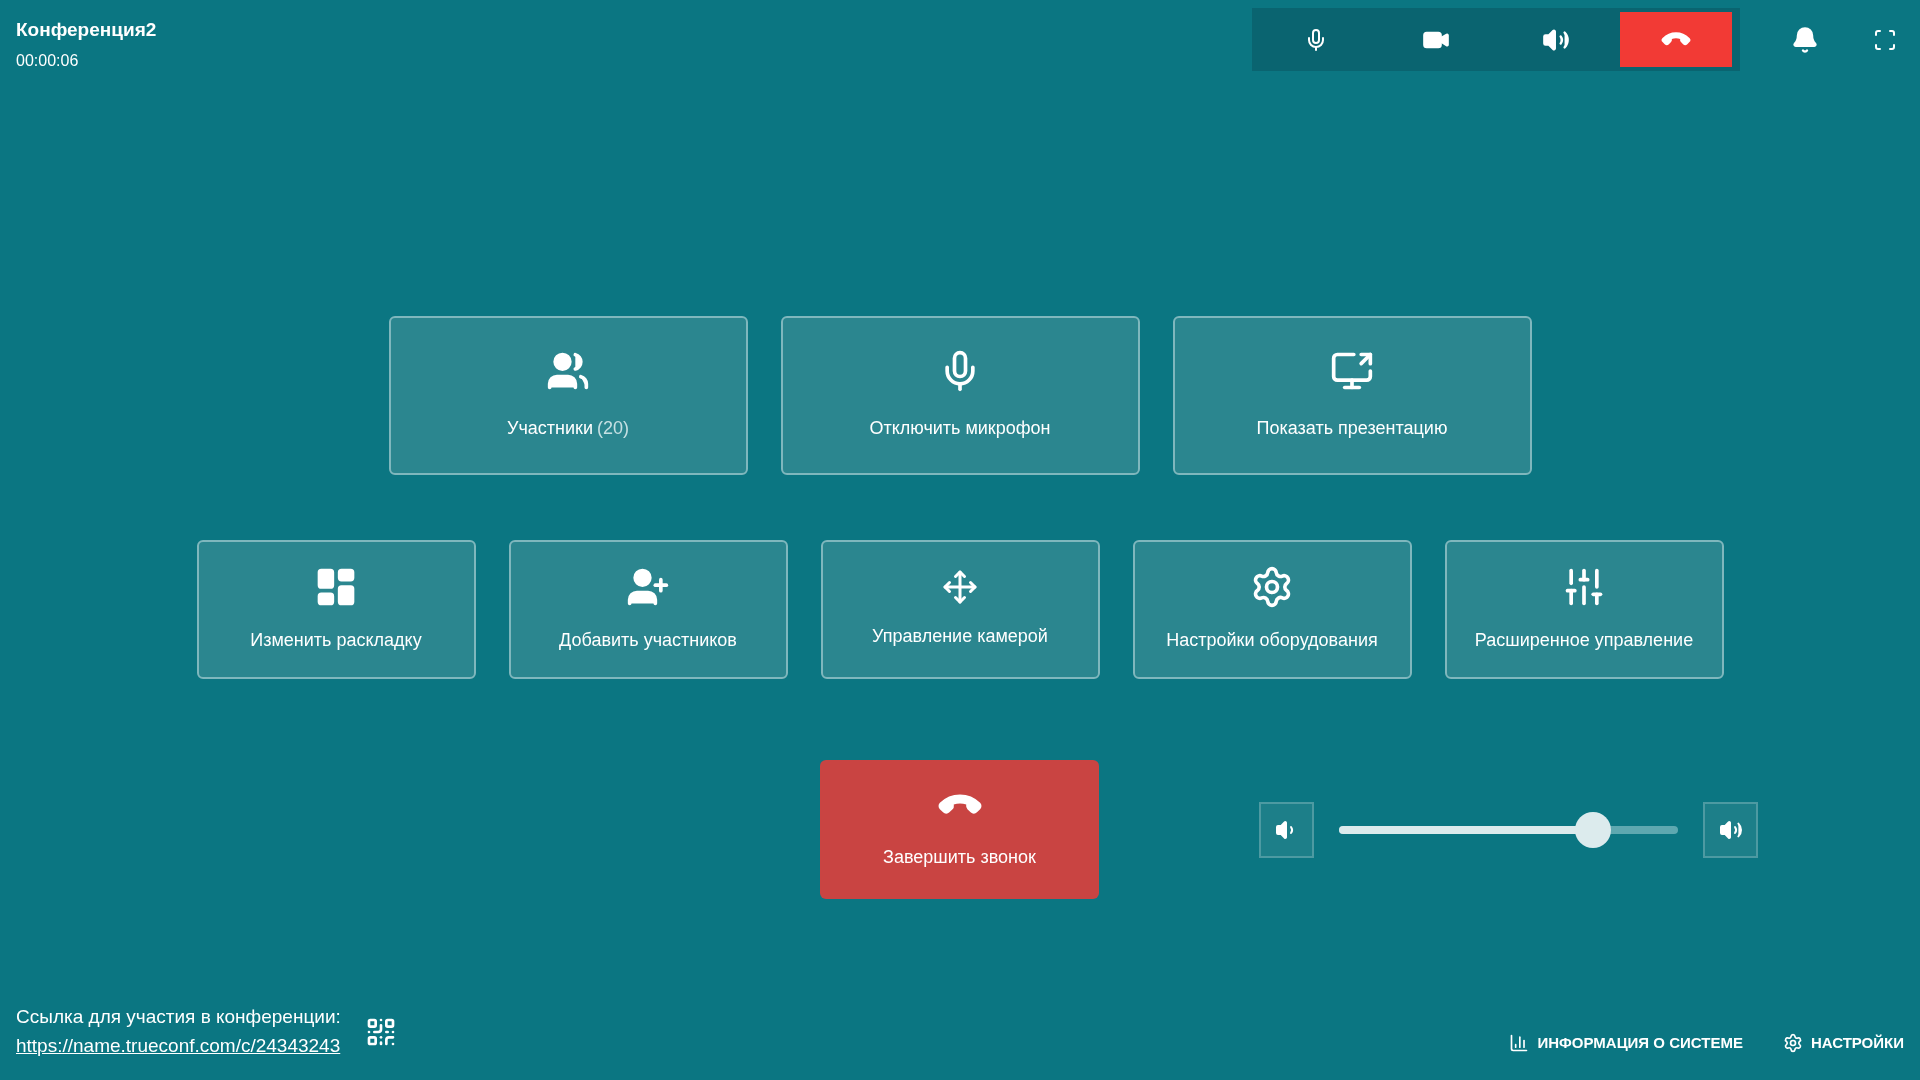 Image resolution: width=1920 pixels, height=1080 pixels. What do you see at coordinates (86, 30) in the screenshot?
I see `conference-title: Конференция2` at bounding box center [86, 30].